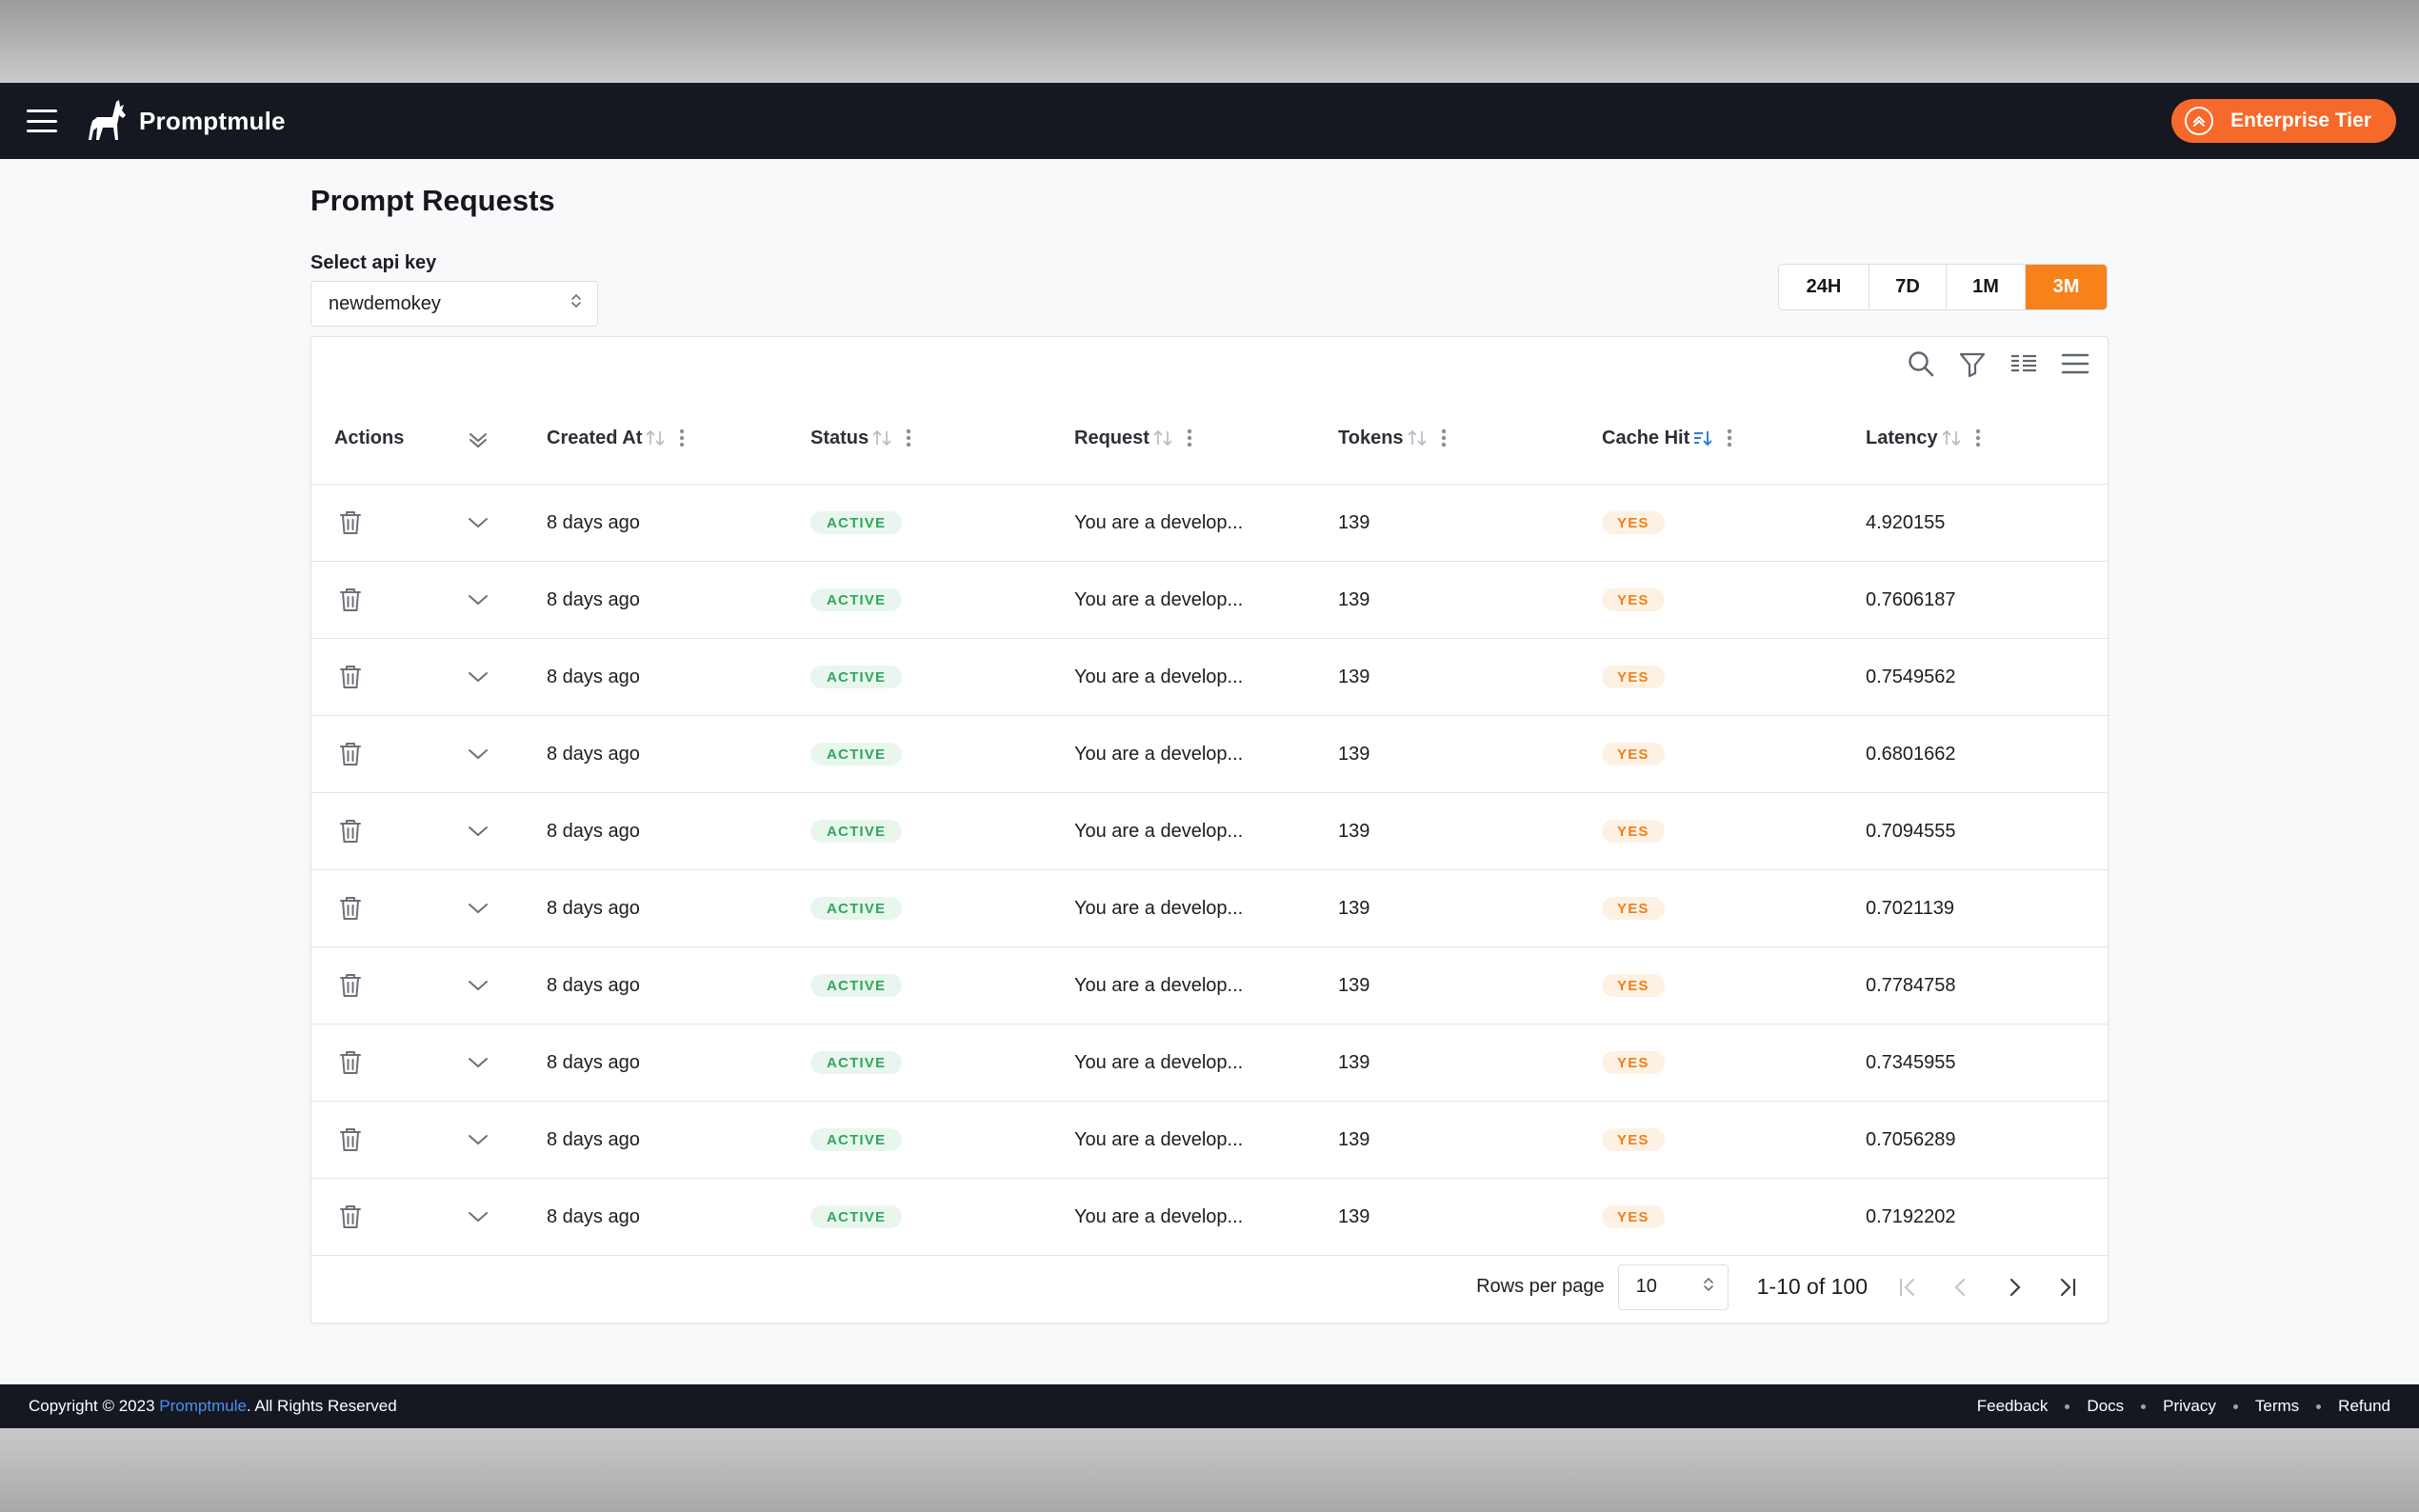  I want to click on cell-tokens: 139, so click(1353, 1140).